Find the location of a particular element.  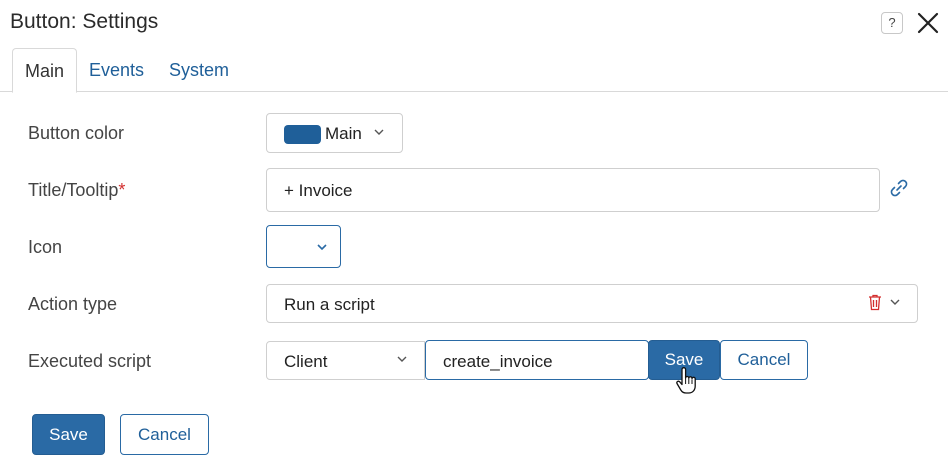

script-cancel-button: Cancel is located at coordinates (764, 360).